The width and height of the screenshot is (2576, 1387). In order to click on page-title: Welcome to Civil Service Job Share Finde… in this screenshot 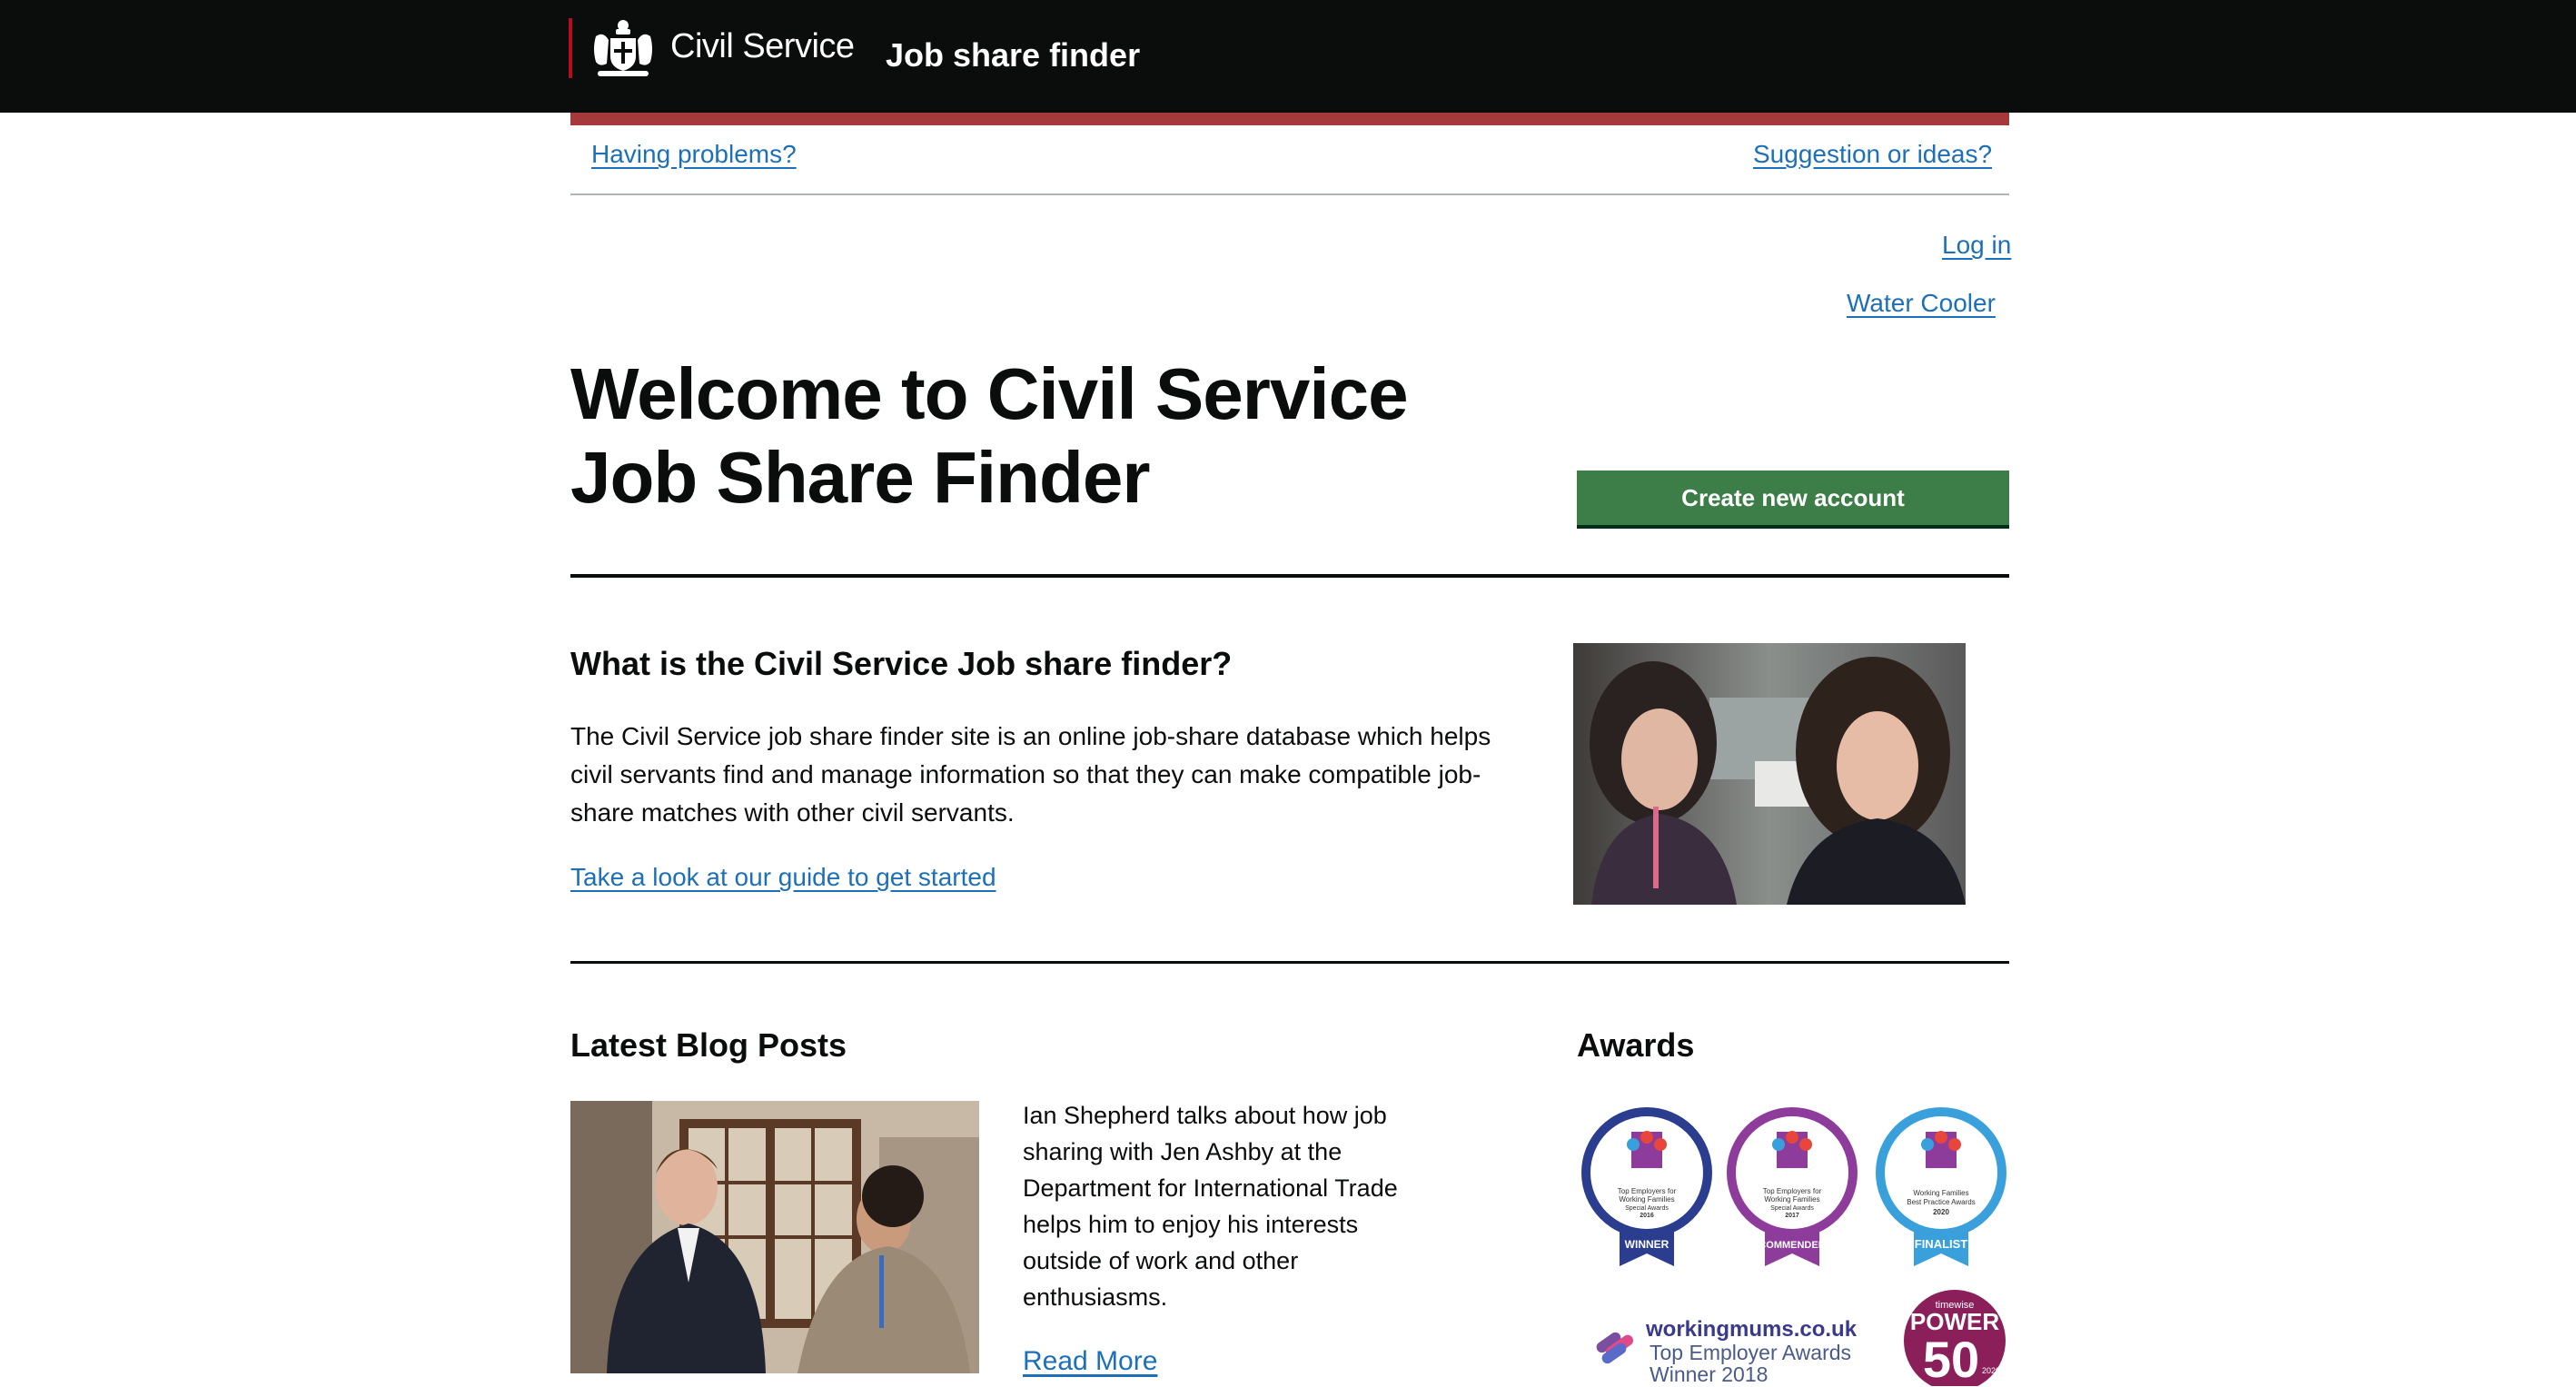, I will do `click(989, 435)`.